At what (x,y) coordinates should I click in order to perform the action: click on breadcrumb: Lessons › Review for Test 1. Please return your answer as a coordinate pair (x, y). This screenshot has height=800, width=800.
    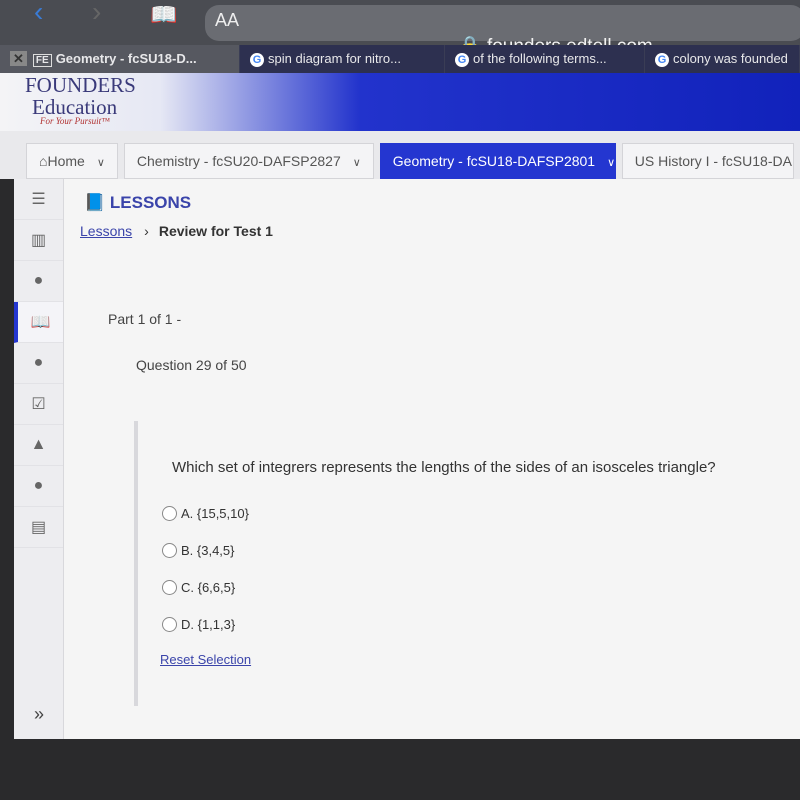
    Looking at the image, I should click on (176, 231).